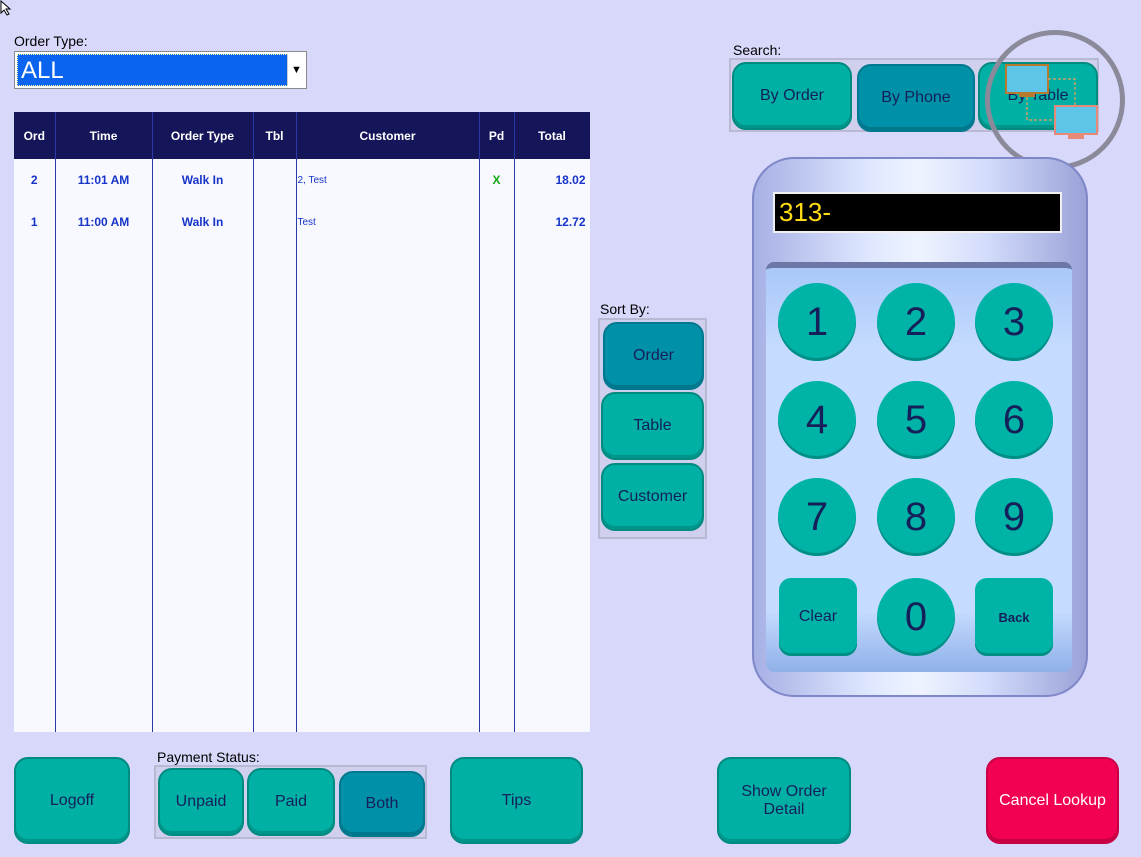 Image resolution: width=1141 pixels, height=857 pixels. Describe the element at coordinates (1014, 322) in the screenshot. I see `key-3: 3` at that location.